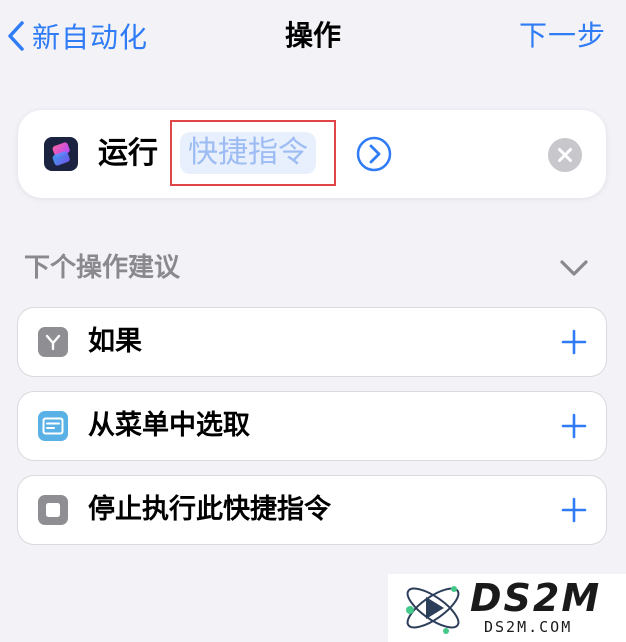 This screenshot has width=626, height=642. What do you see at coordinates (574, 268) in the screenshot?
I see `chevron-down-icon` at bounding box center [574, 268].